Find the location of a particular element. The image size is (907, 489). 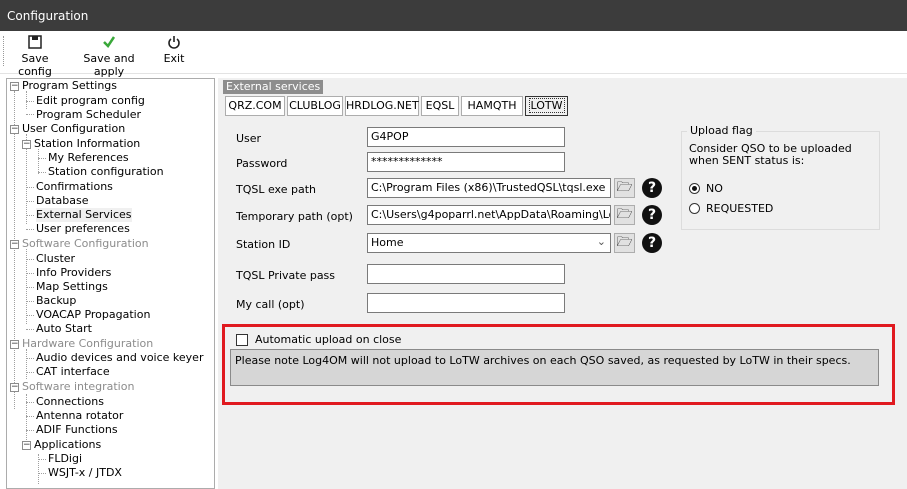

tree-item-voacap: VOACAP Propagation is located at coordinates (93, 315).